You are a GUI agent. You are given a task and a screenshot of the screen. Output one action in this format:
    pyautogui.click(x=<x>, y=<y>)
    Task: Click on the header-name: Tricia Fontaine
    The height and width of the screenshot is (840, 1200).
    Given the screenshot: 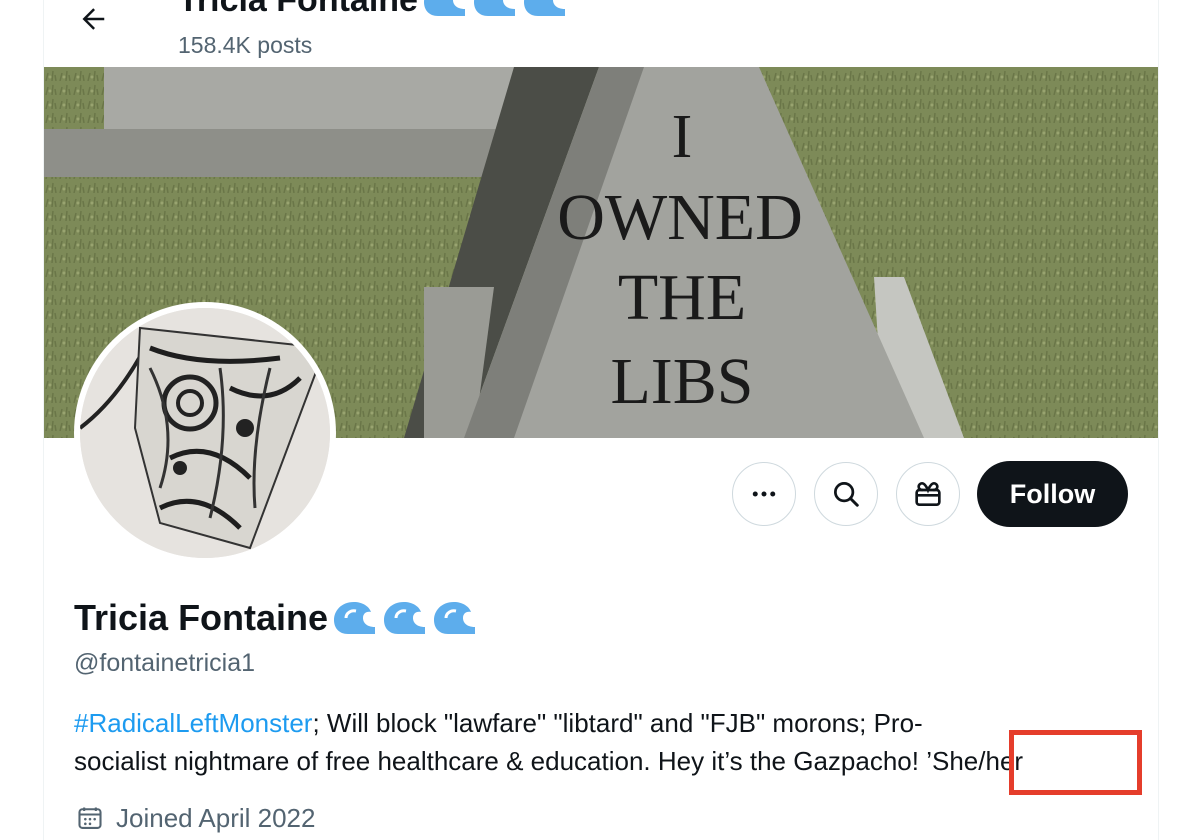 What is the action you would take?
    pyautogui.click(x=298, y=9)
    